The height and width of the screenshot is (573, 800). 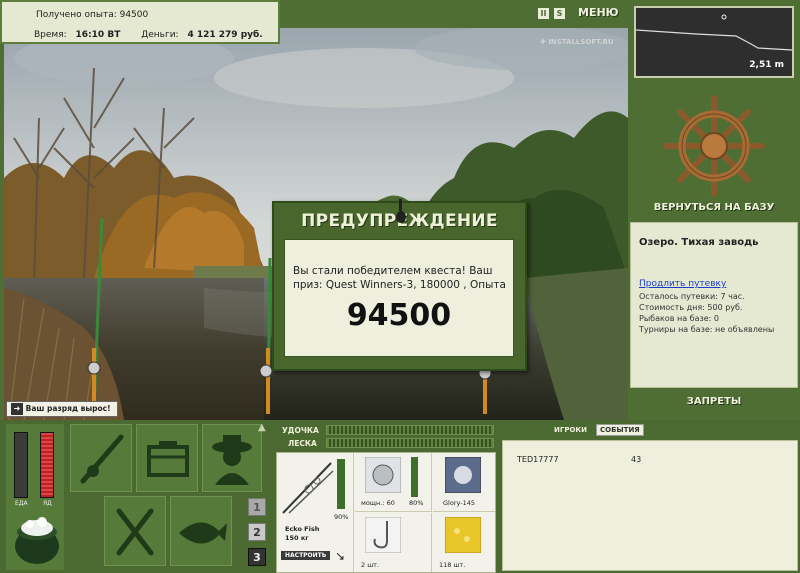 I want to click on fisherman-icon, so click(x=232, y=460).